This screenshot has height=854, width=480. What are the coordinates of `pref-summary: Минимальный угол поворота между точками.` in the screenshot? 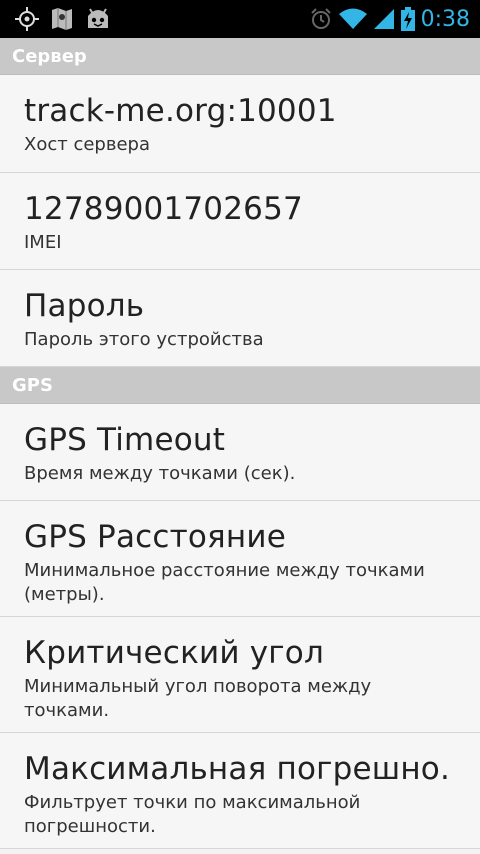 It's located at (198, 698).